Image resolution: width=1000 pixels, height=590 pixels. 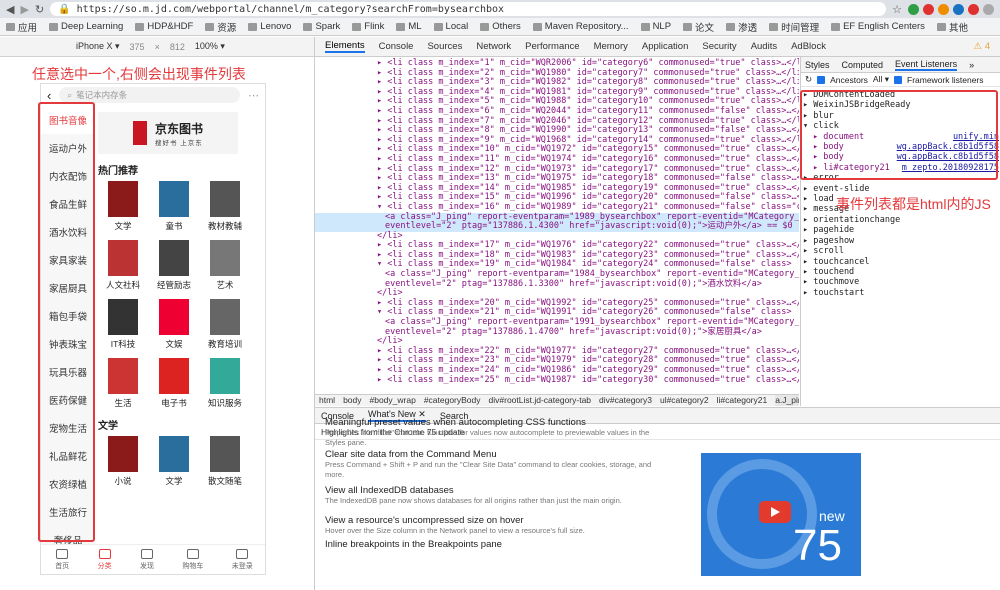 I want to click on back-arrow-icon: ‹, so click(x=49, y=95).